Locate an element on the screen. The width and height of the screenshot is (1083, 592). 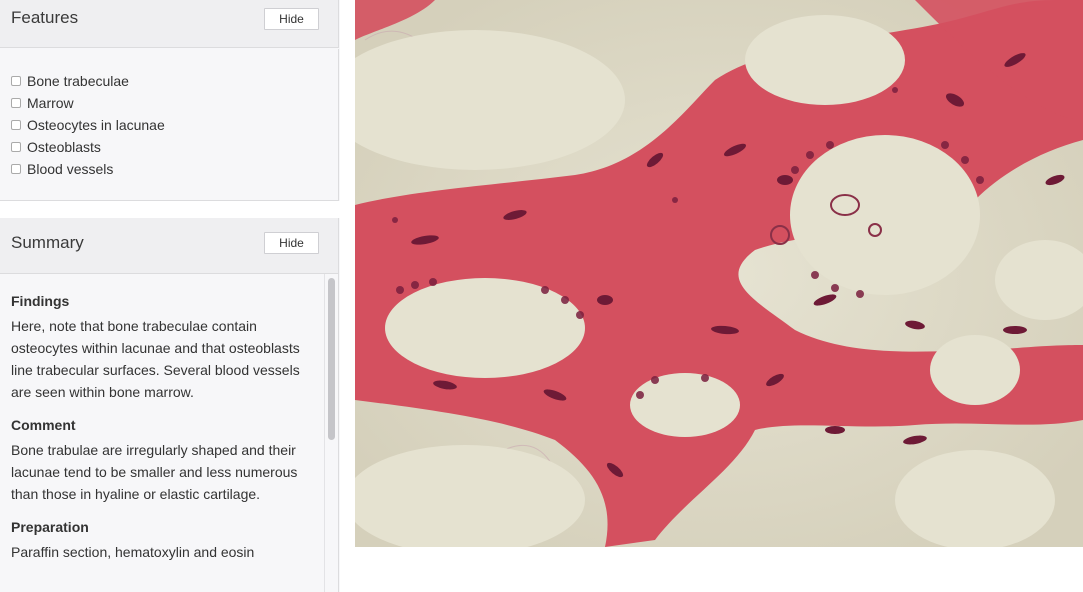
features-title: Features is located at coordinates (45, 17).